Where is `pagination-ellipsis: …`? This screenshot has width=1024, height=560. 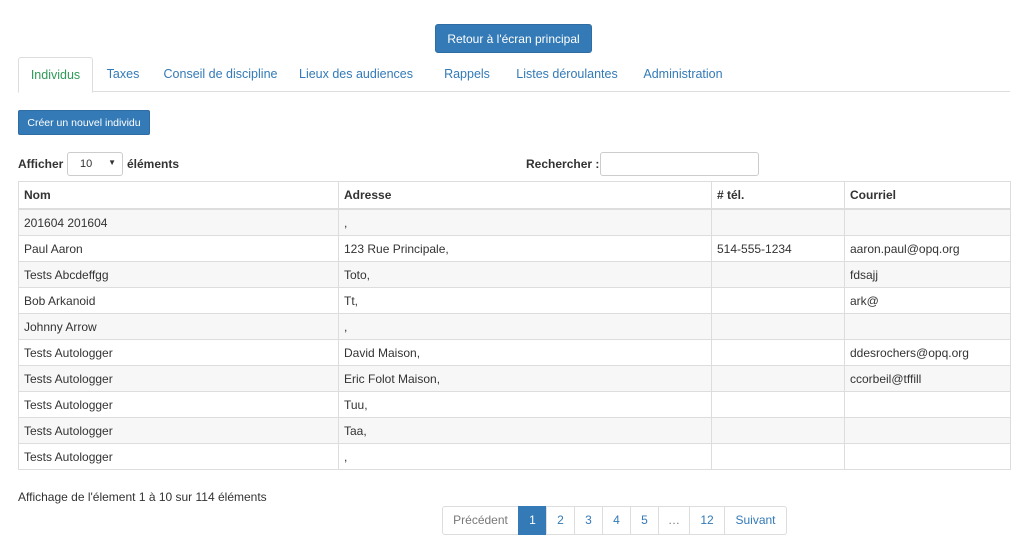
pagination-ellipsis: … is located at coordinates (674, 520).